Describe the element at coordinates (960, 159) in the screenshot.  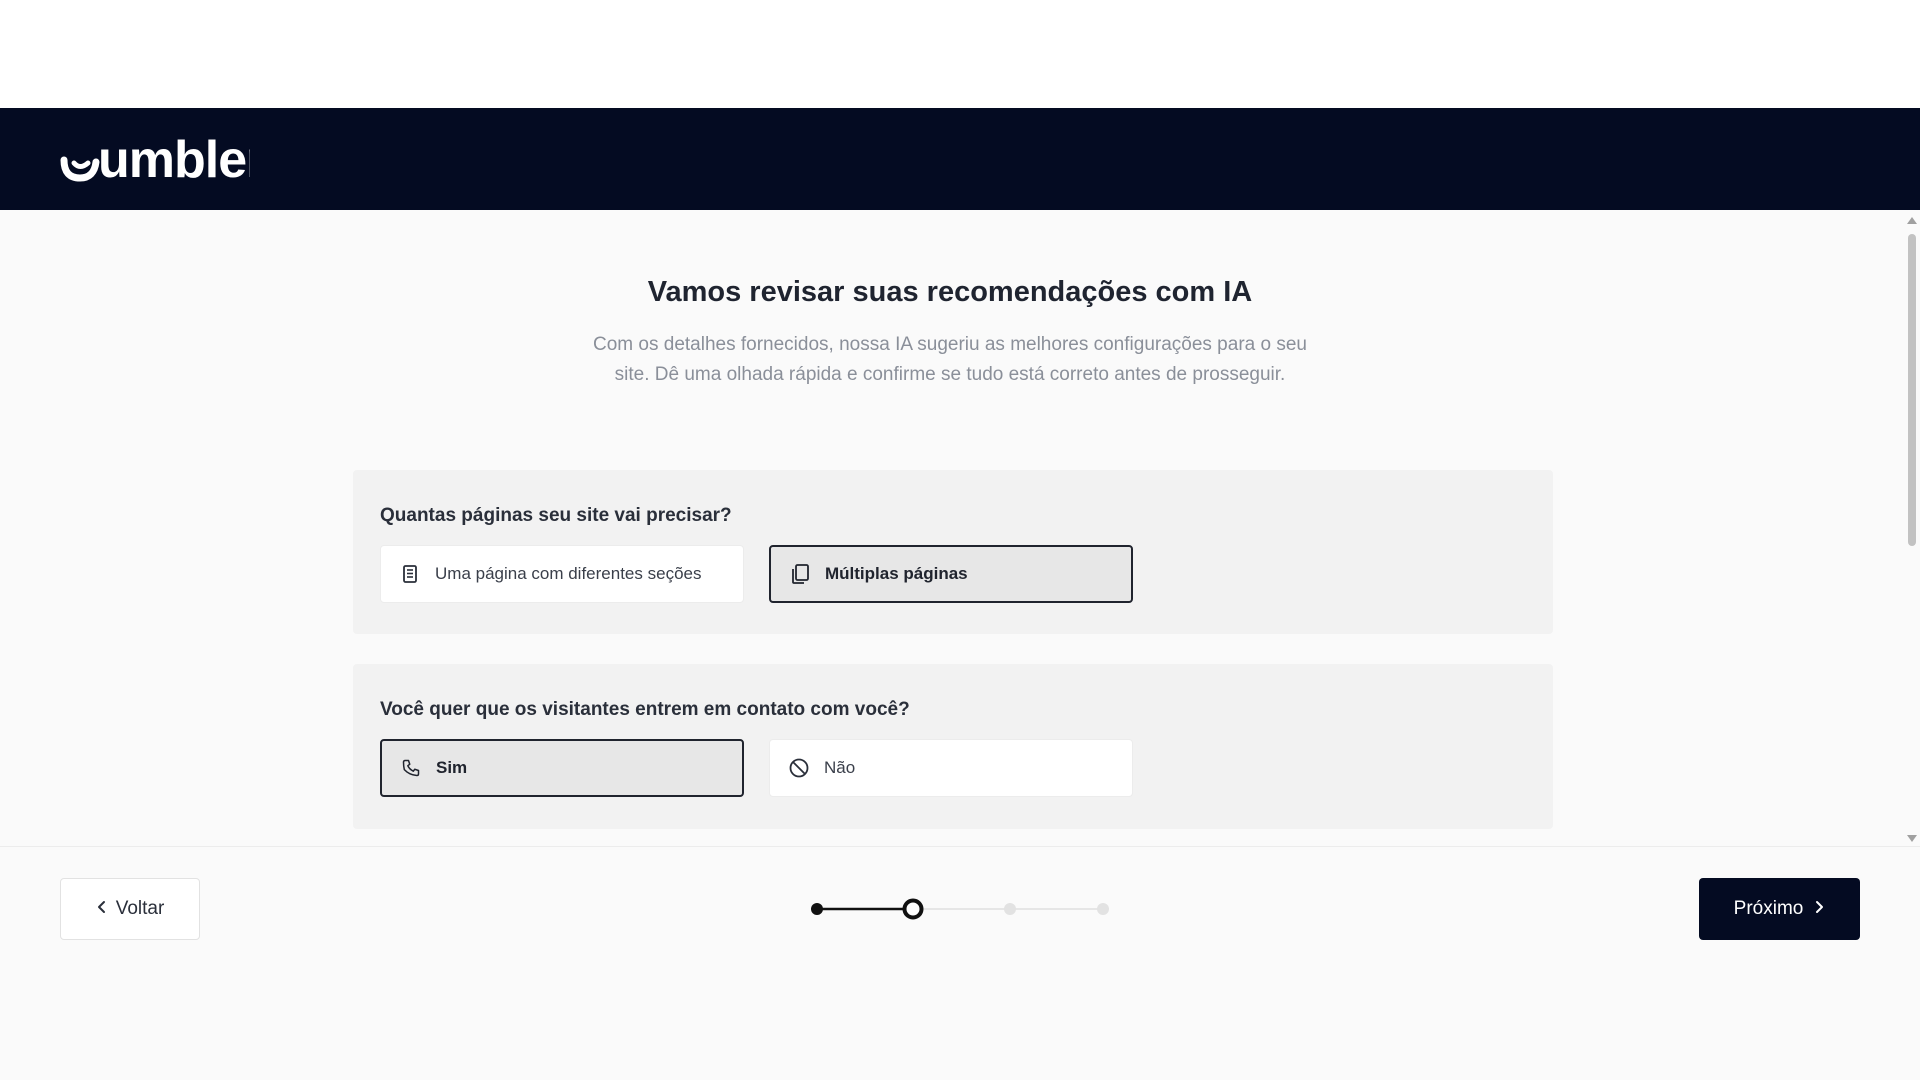
I see `header-bar: umbler` at that location.